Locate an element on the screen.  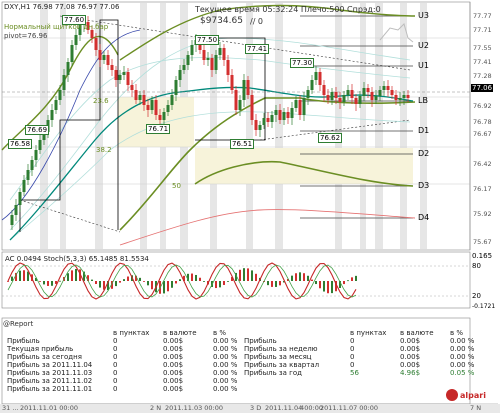
report-row: Прибыль за 2011.11.04 0 0.00$ 0.00 % is located at coordinates (122, 365).